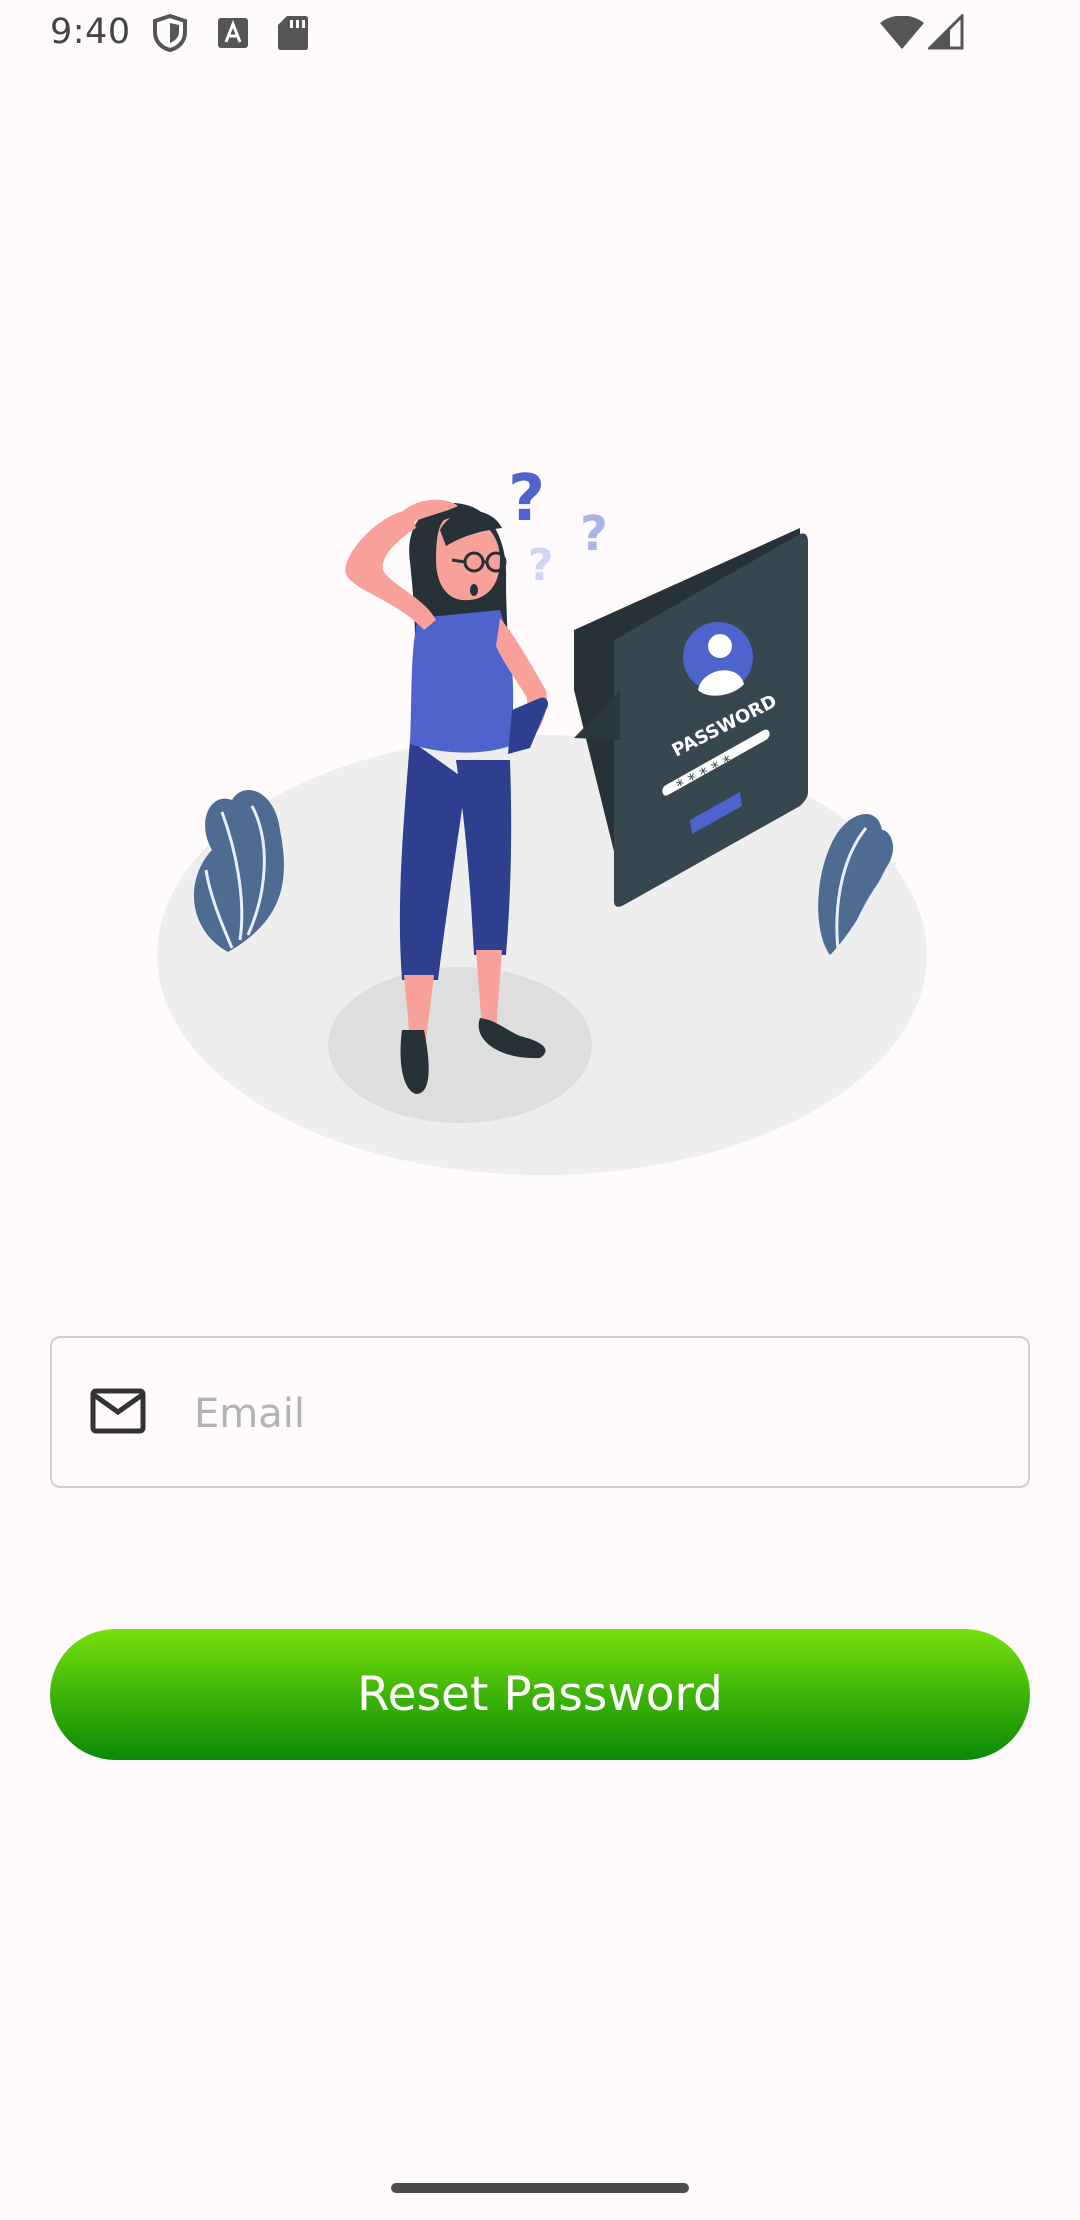 The height and width of the screenshot is (2220, 1080). Describe the element at coordinates (90, 32) in the screenshot. I see `status-time: 9:40` at that location.